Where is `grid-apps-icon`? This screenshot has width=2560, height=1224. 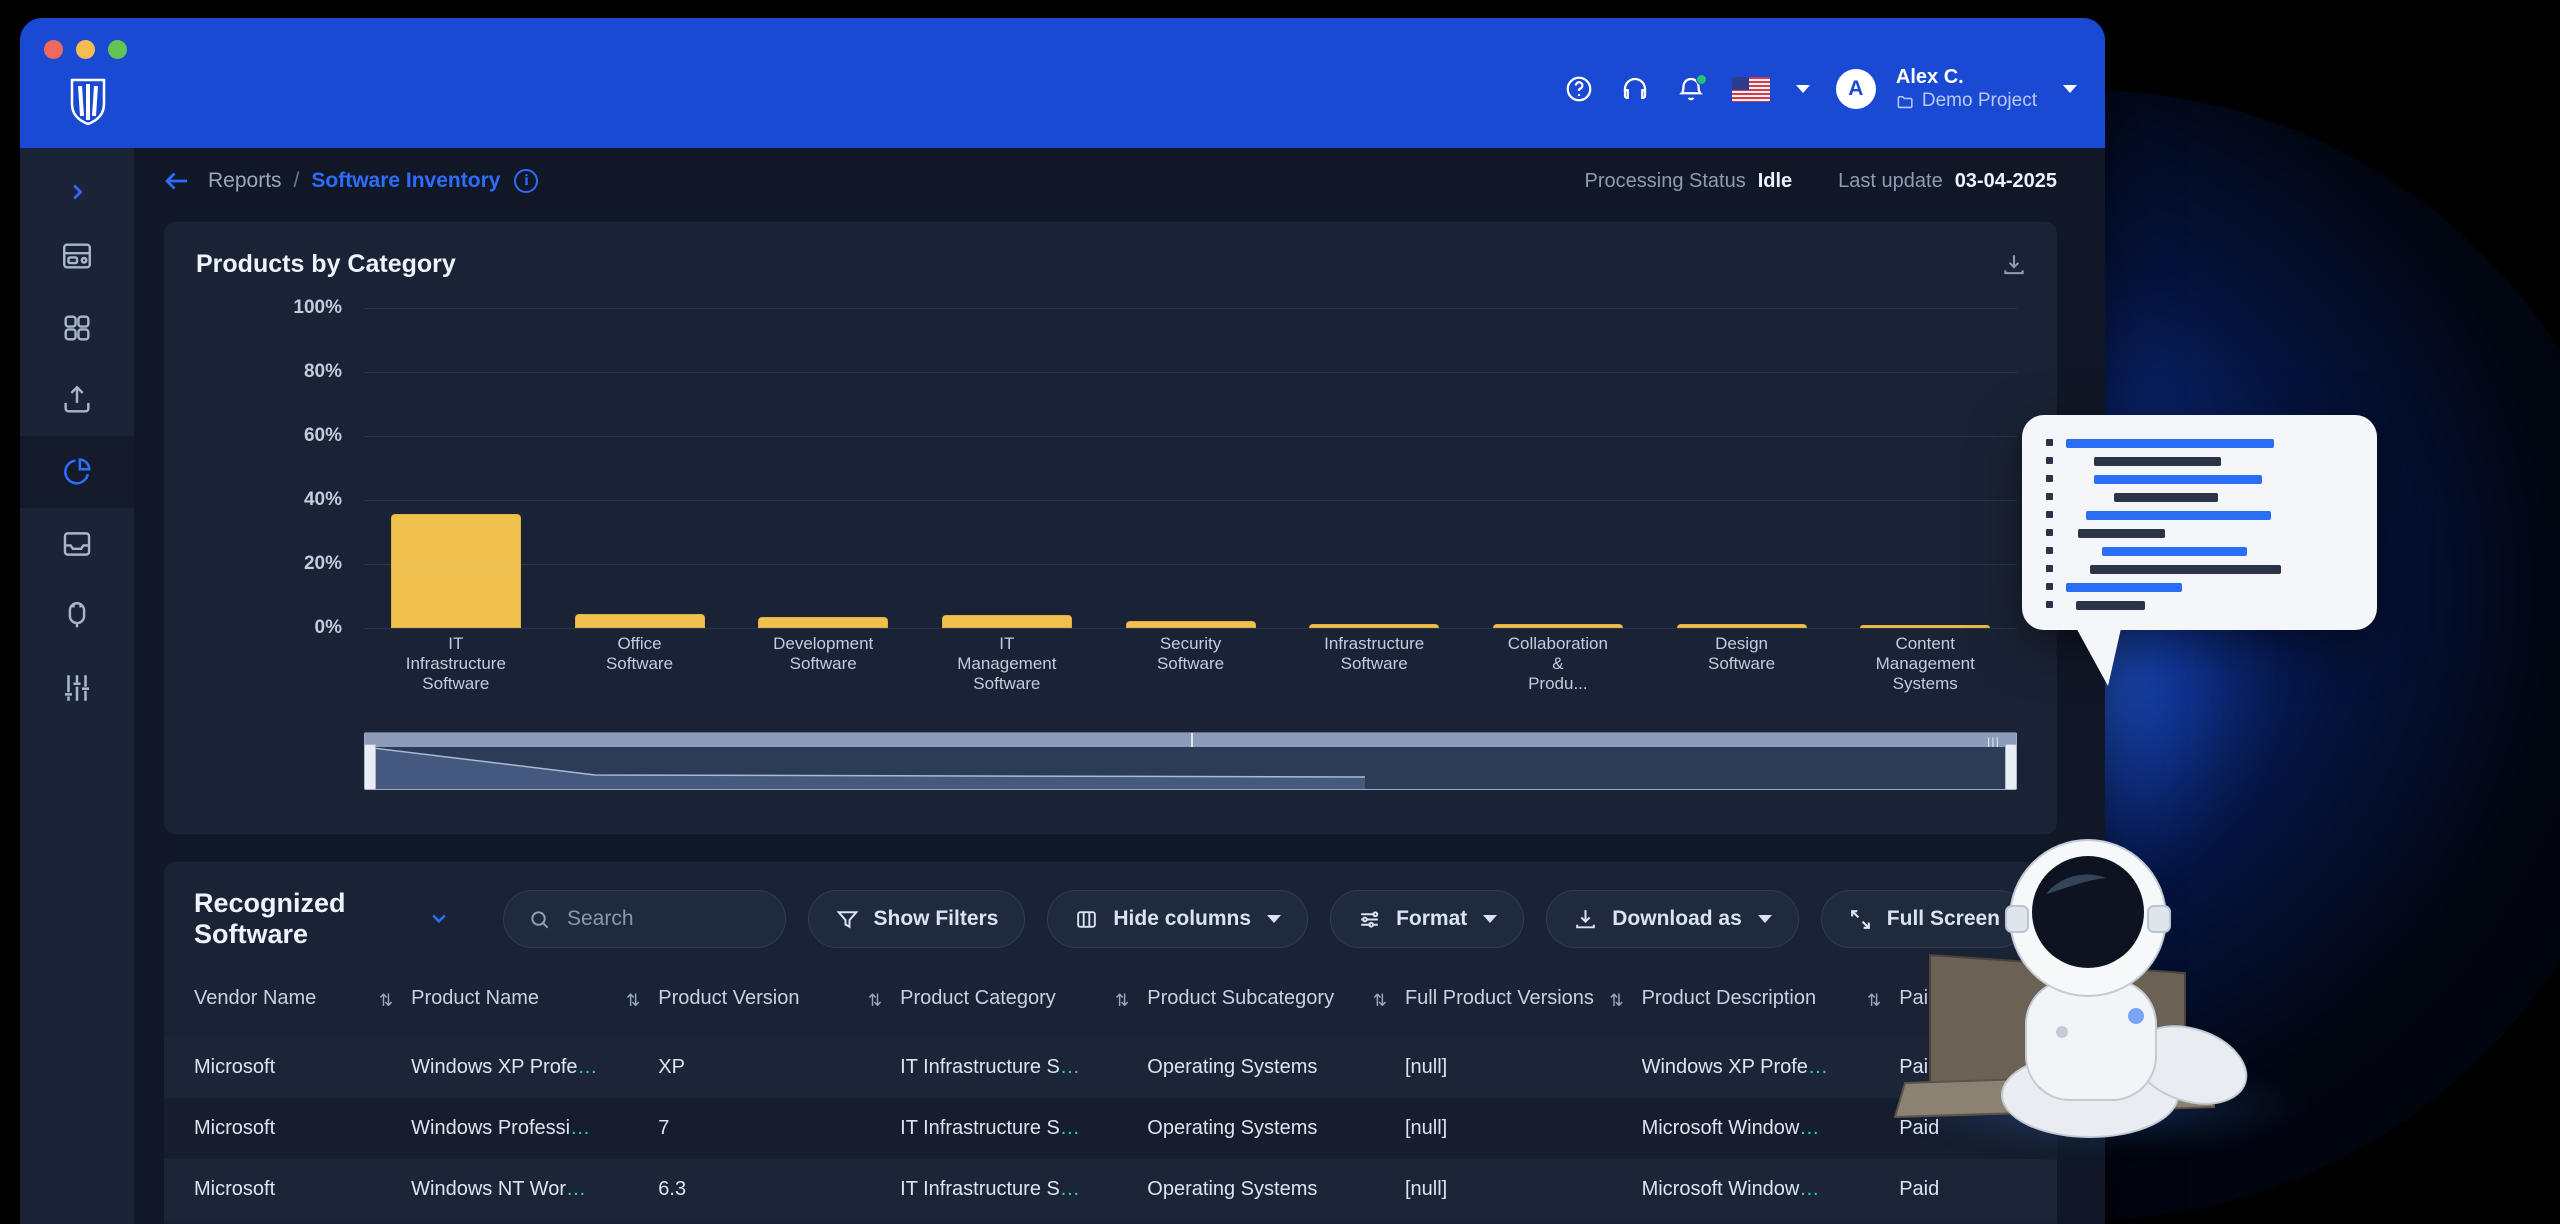 grid-apps-icon is located at coordinates (77, 328).